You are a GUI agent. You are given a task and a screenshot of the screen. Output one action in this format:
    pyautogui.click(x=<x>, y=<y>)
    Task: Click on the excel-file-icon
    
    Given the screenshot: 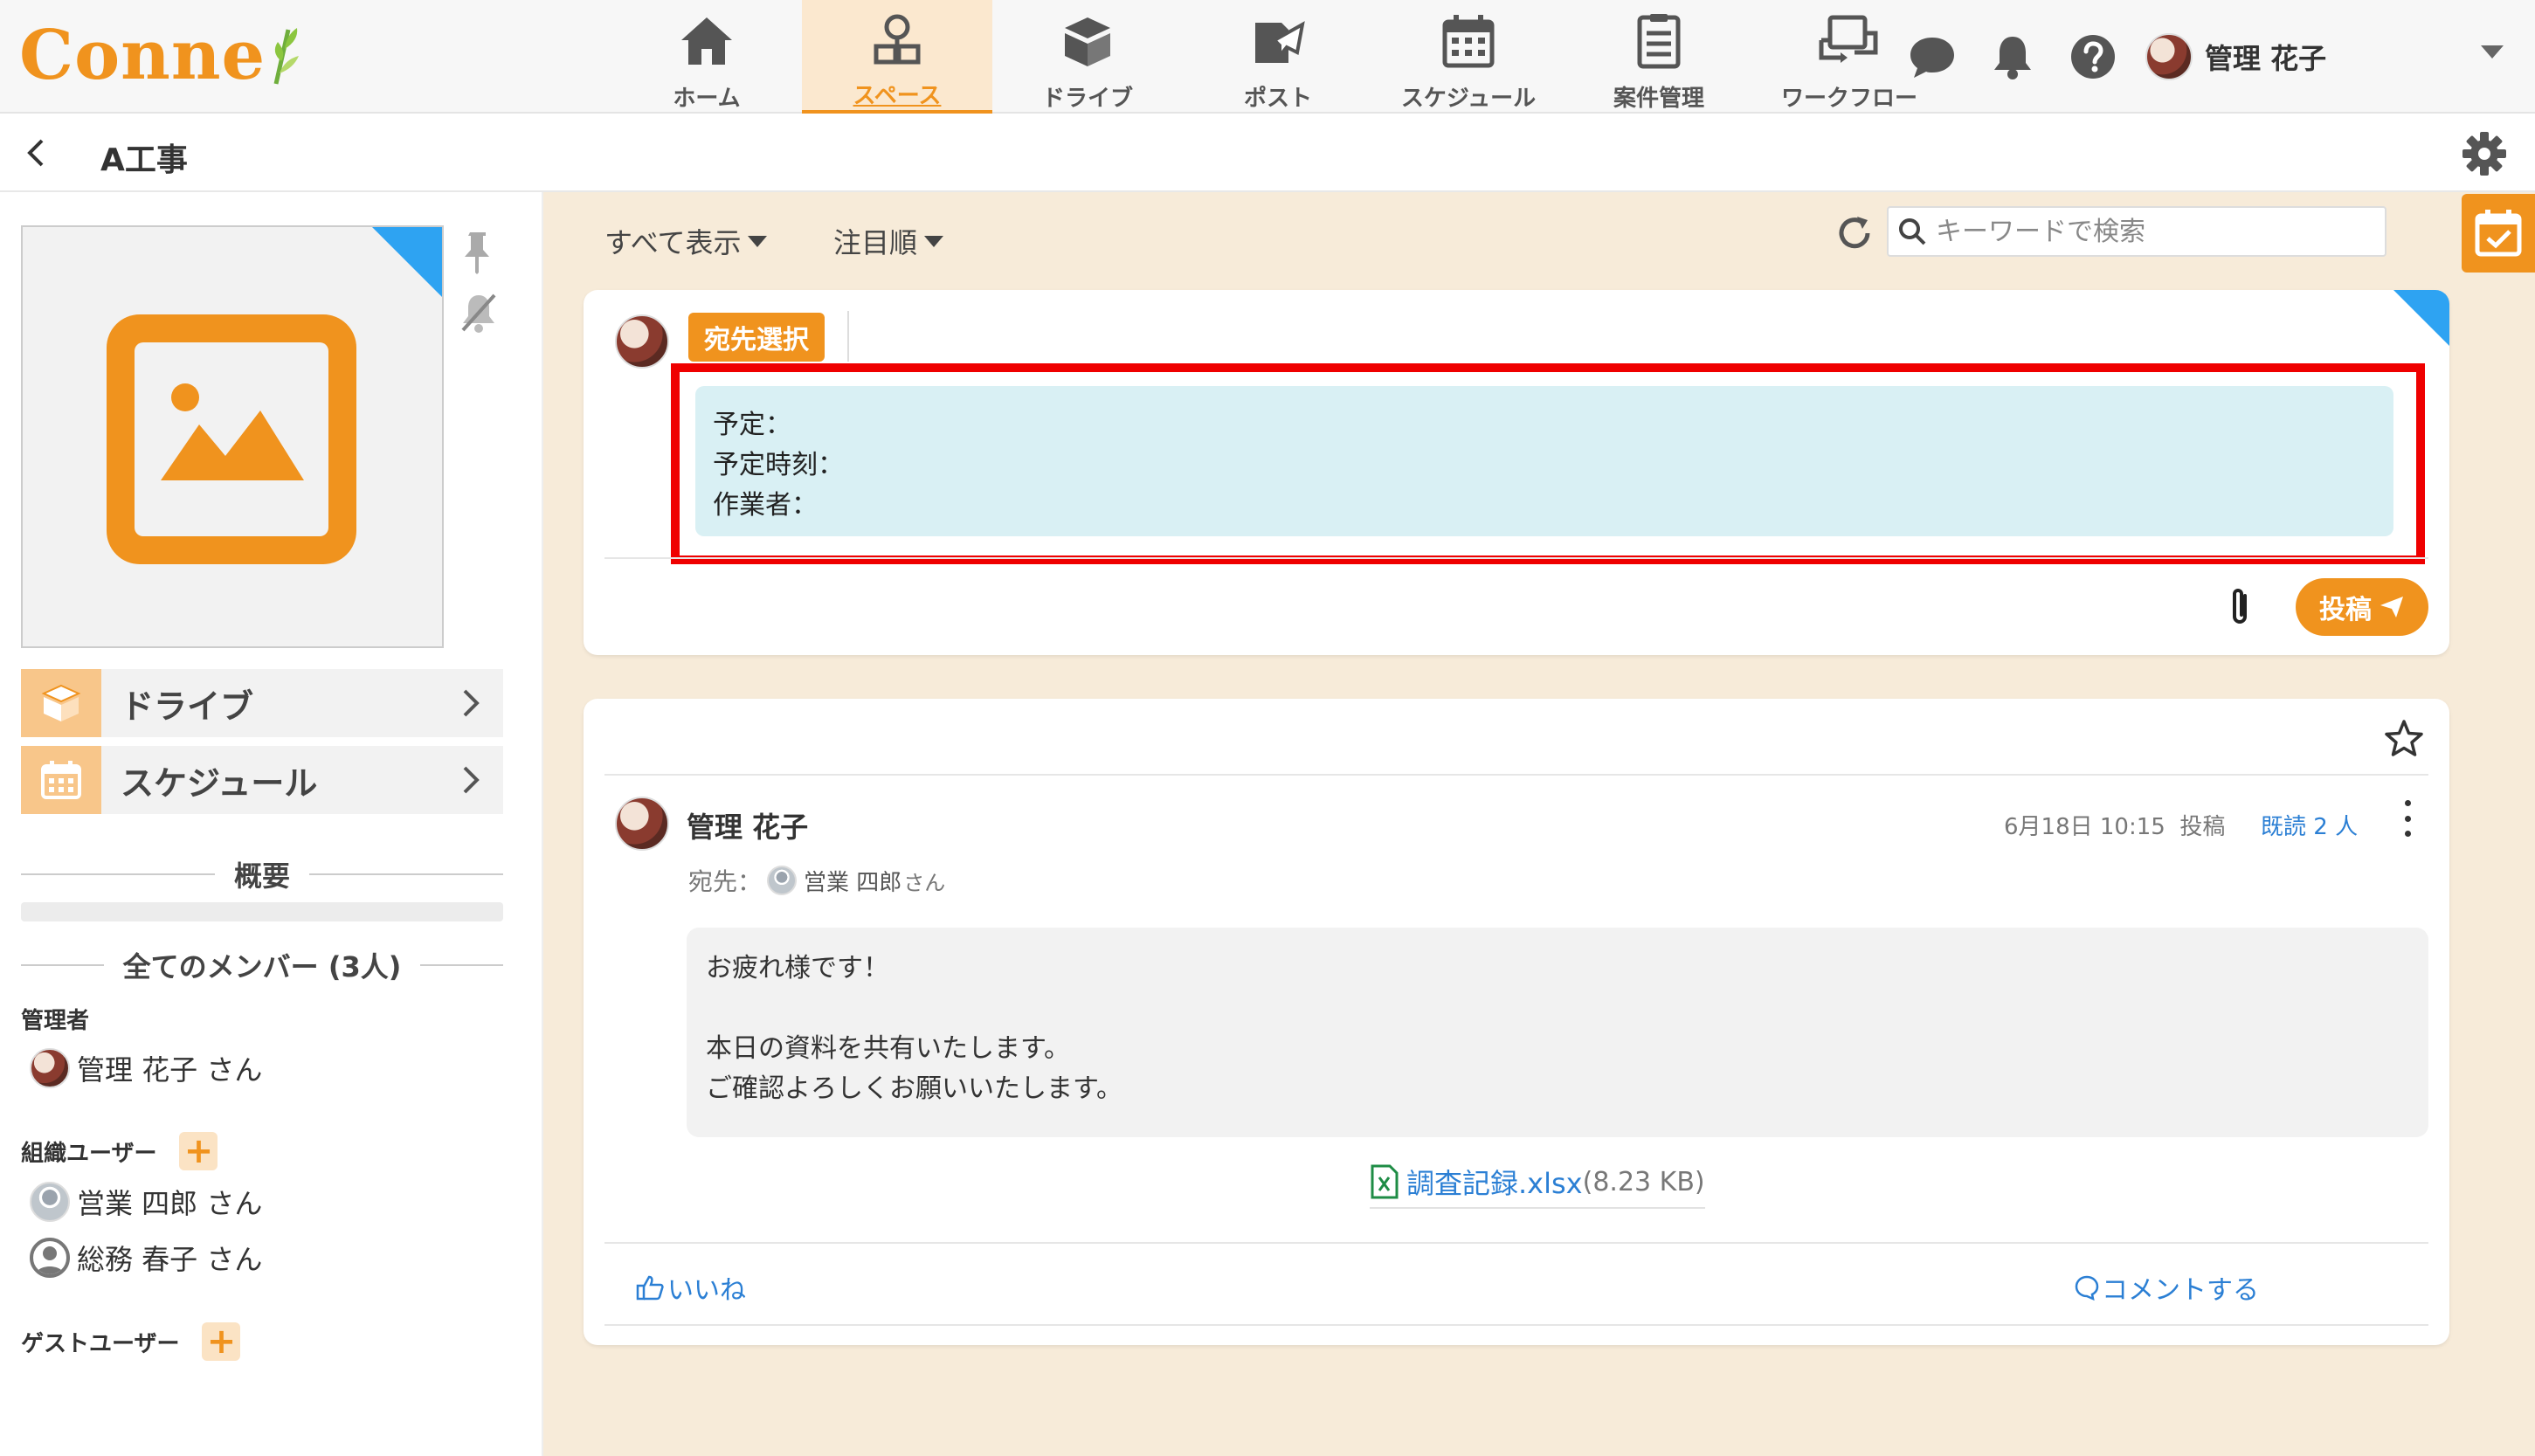 What is the action you would take?
    pyautogui.click(x=1385, y=1181)
    